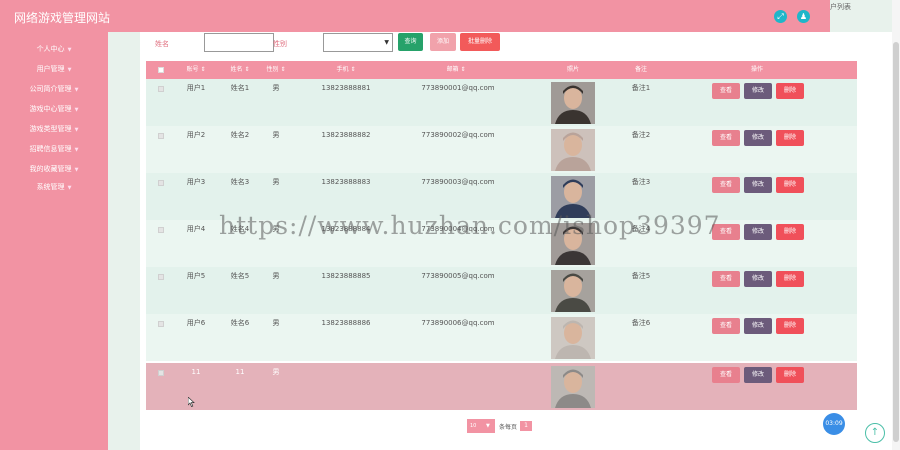 Image resolution: width=900 pixels, height=450 pixels. Describe the element at coordinates (50, 129) in the screenshot. I see `sidebar-item-label: 游戏类型管理` at that location.